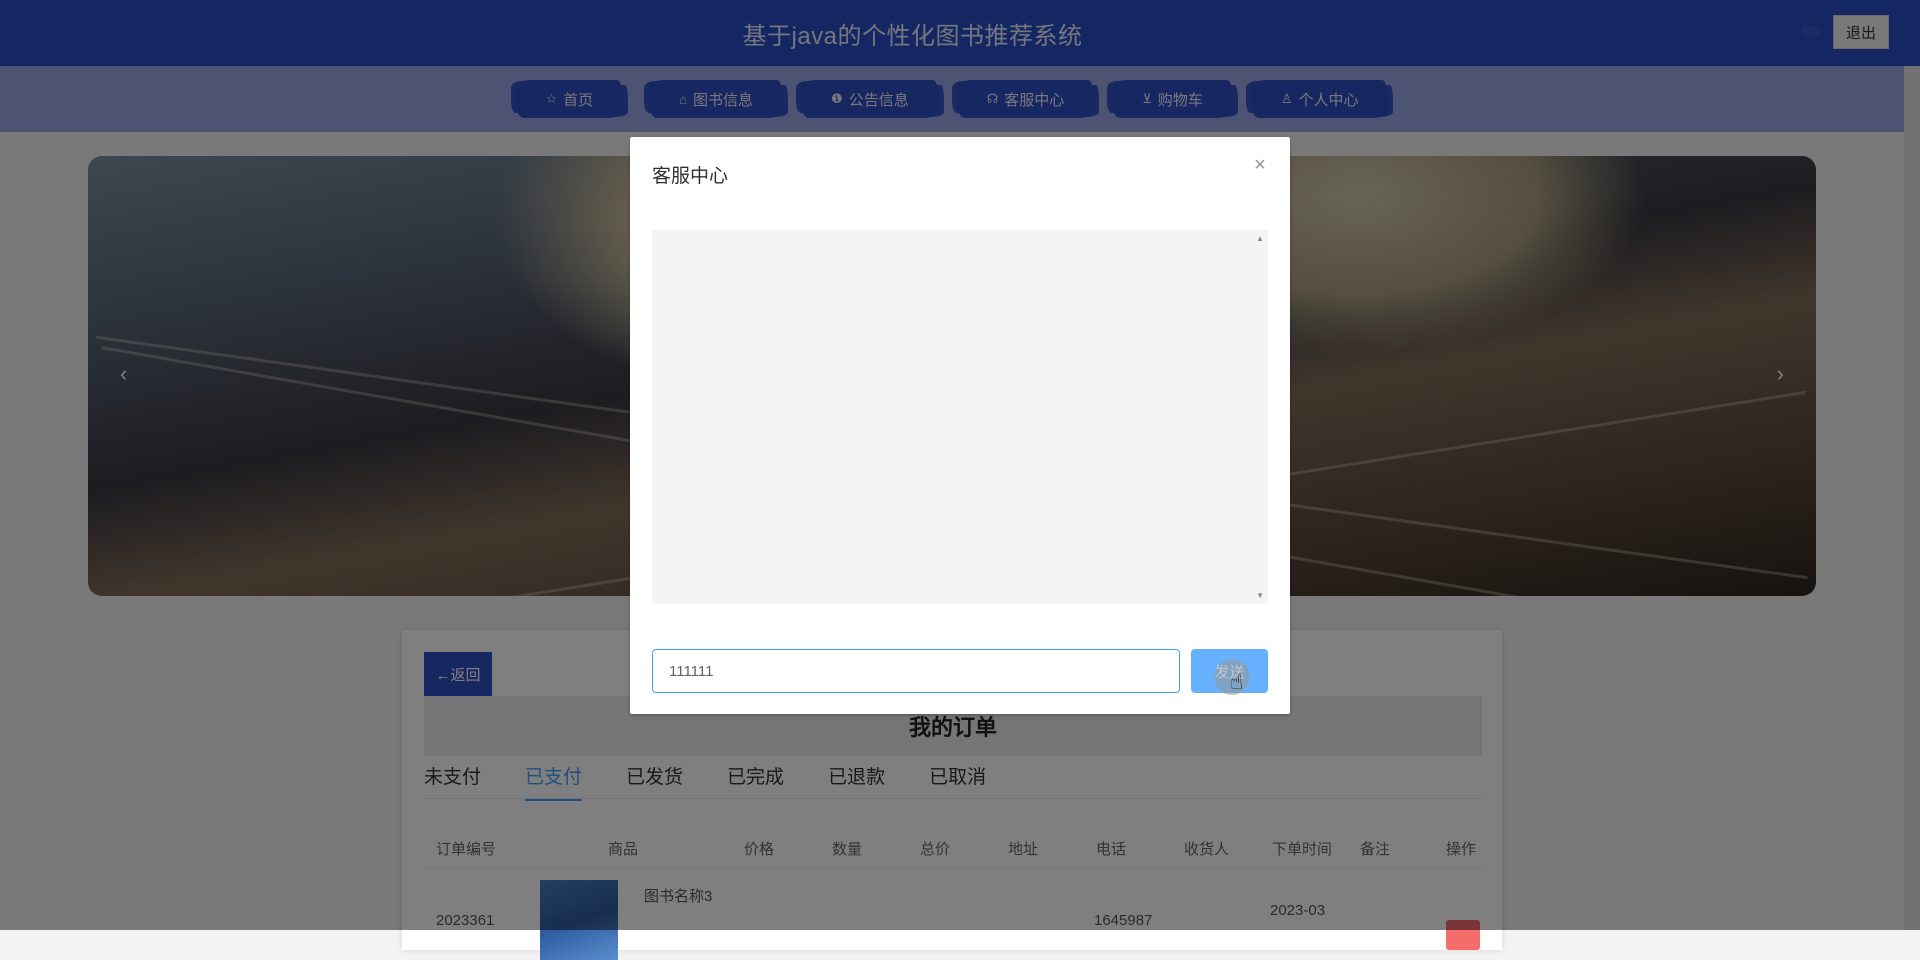 The width and height of the screenshot is (1920, 960). I want to click on scroll-down-icon: ▼, so click(1260, 595).